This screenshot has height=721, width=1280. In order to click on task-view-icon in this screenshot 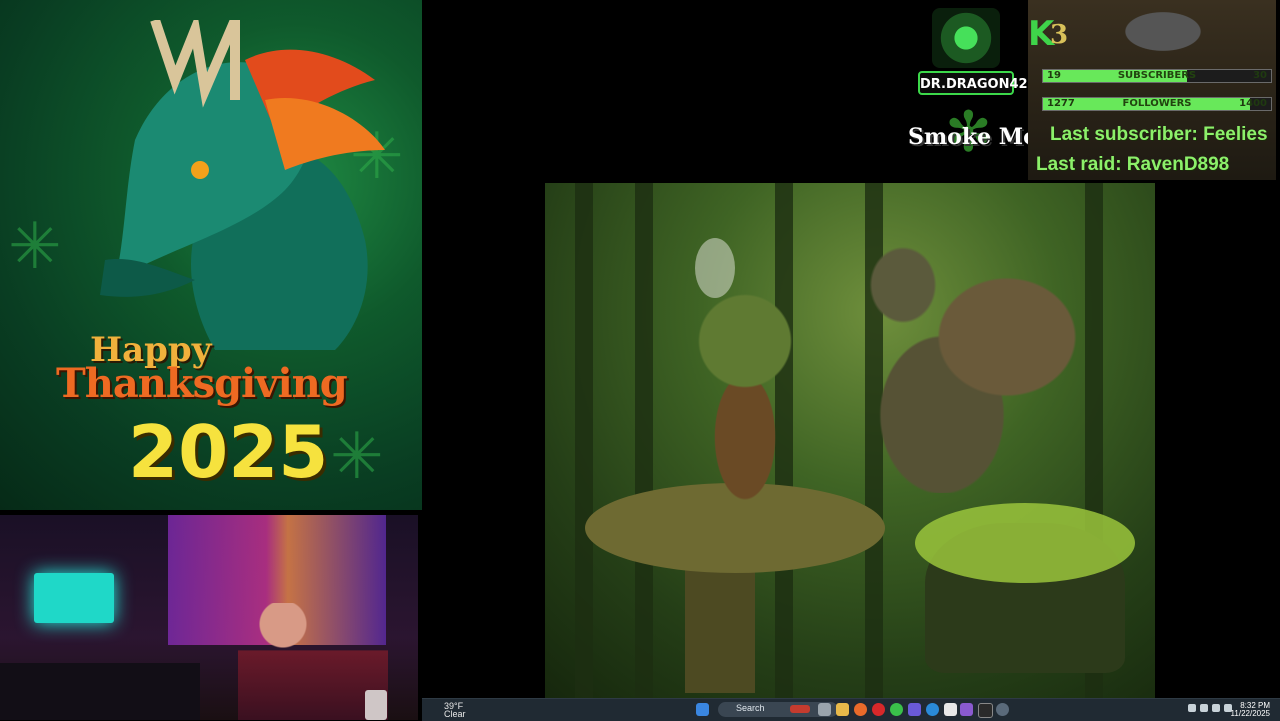, I will do `click(824, 709)`.